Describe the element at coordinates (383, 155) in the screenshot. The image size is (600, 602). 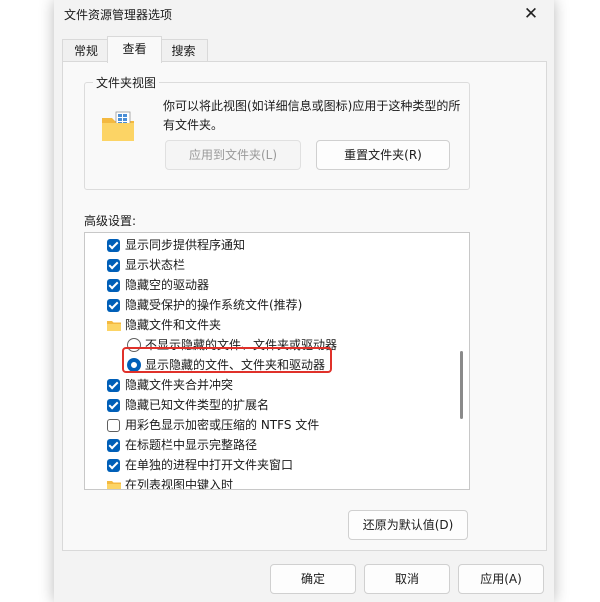
I see `reset-folders-button: 重置文件夹(R)` at that location.